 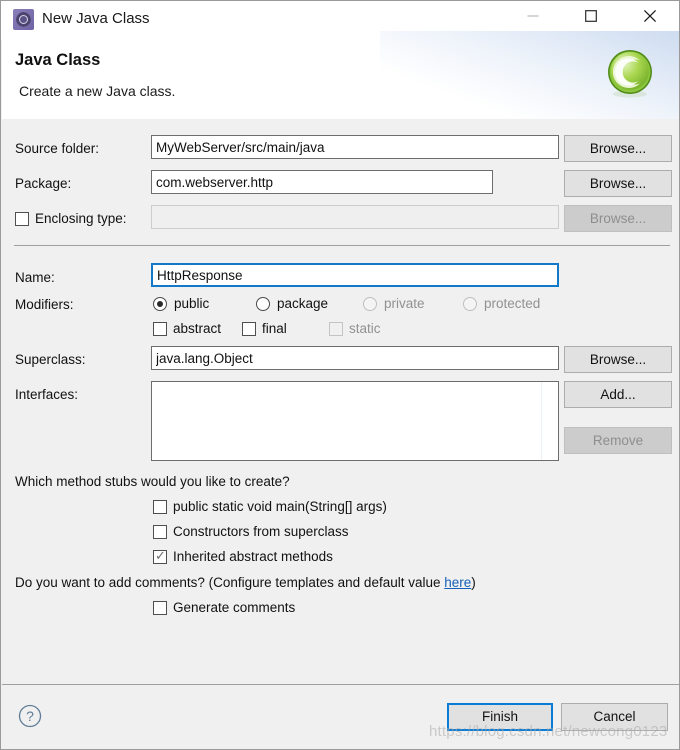 What do you see at coordinates (470, 304) in the screenshot?
I see `modifier-radio-protected` at bounding box center [470, 304].